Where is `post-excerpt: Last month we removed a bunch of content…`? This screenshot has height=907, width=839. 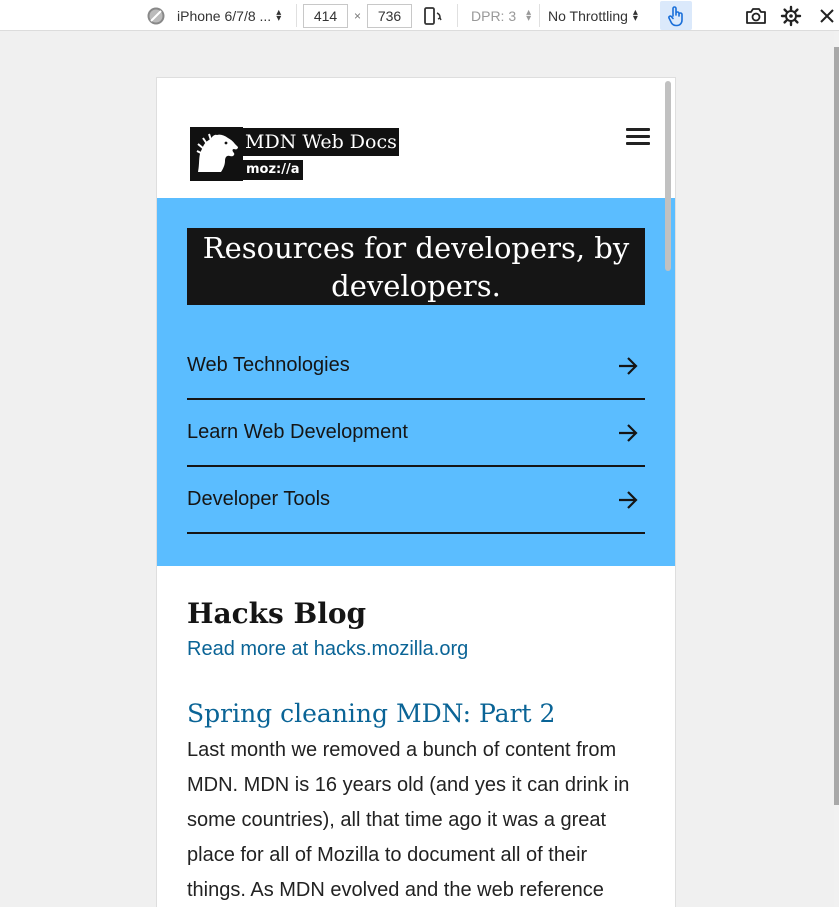 post-excerpt: Last month we removed a bunch of content… is located at coordinates (408, 820).